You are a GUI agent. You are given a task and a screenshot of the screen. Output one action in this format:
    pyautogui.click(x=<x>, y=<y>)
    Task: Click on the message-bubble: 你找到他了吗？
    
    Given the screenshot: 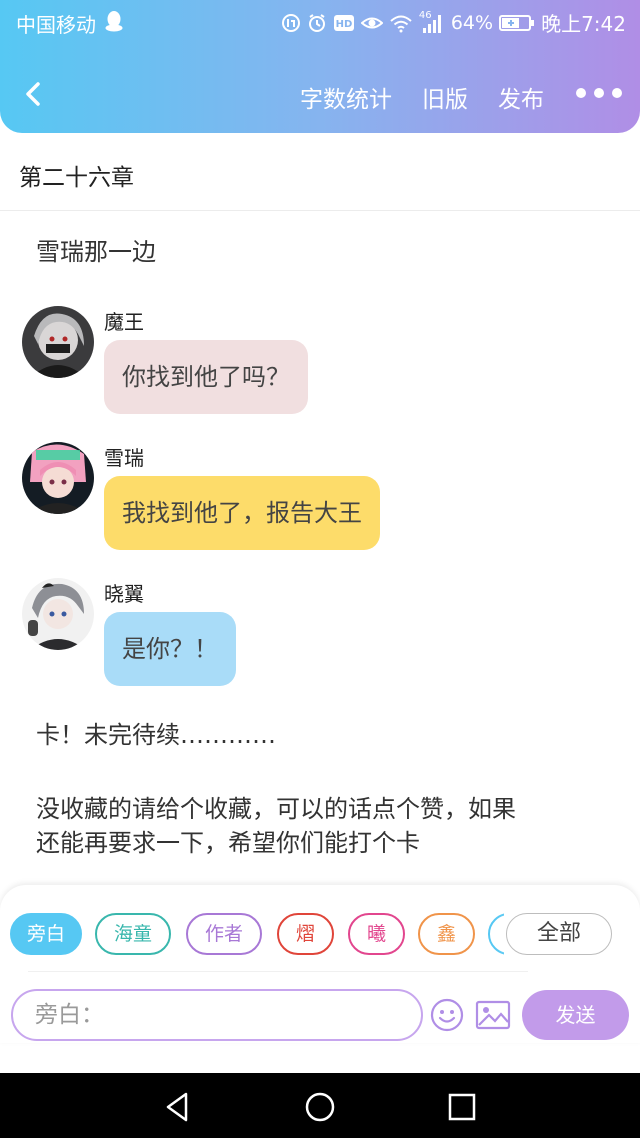 What is the action you would take?
    pyautogui.click(x=206, y=377)
    